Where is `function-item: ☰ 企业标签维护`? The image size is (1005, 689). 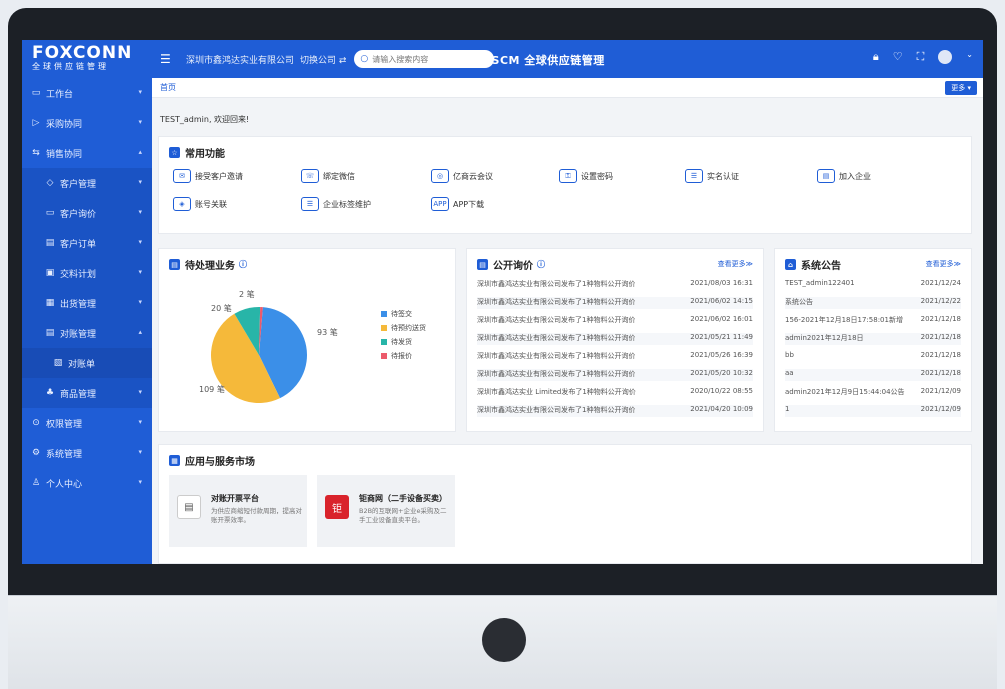 function-item: ☰ 企业标签维护 is located at coordinates (336, 204).